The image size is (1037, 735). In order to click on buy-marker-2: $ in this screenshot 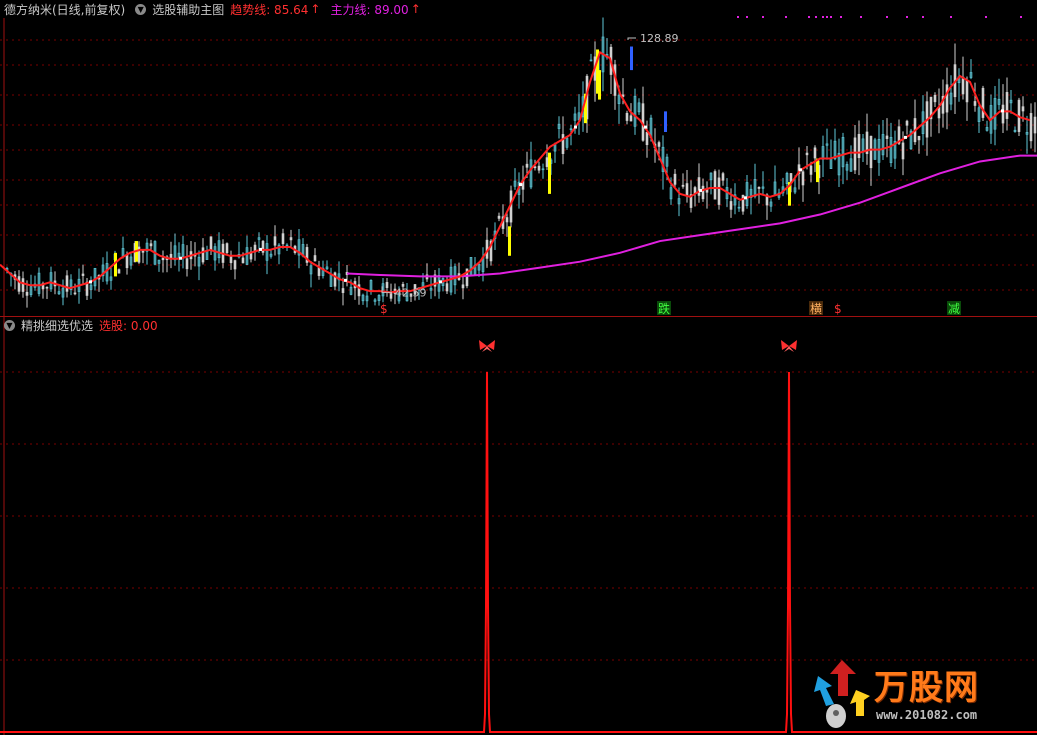, I will do `click(838, 309)`.